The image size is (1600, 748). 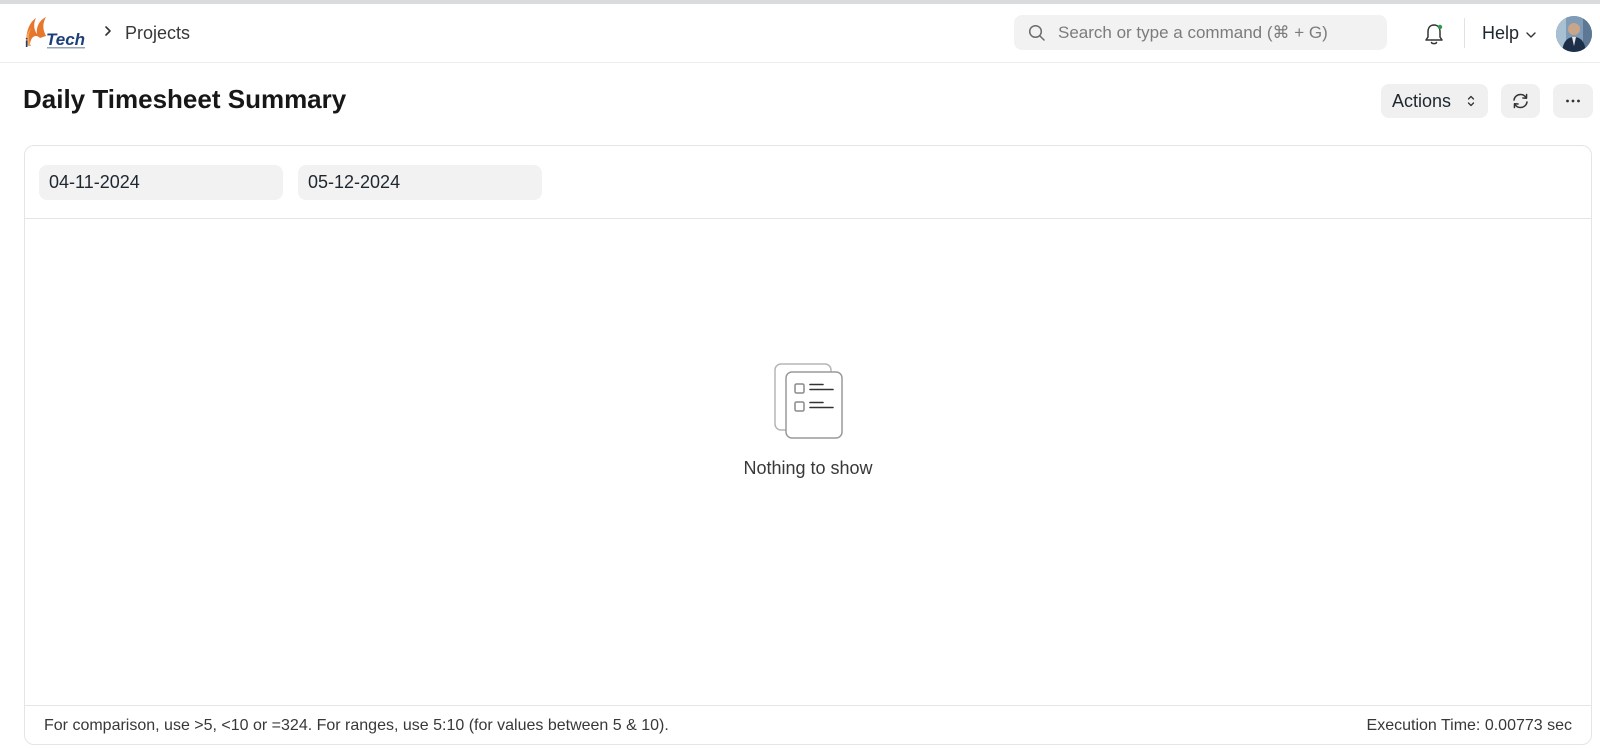 I want to click on breadcrumb-projects: Projects, so click(x=157, y=33).